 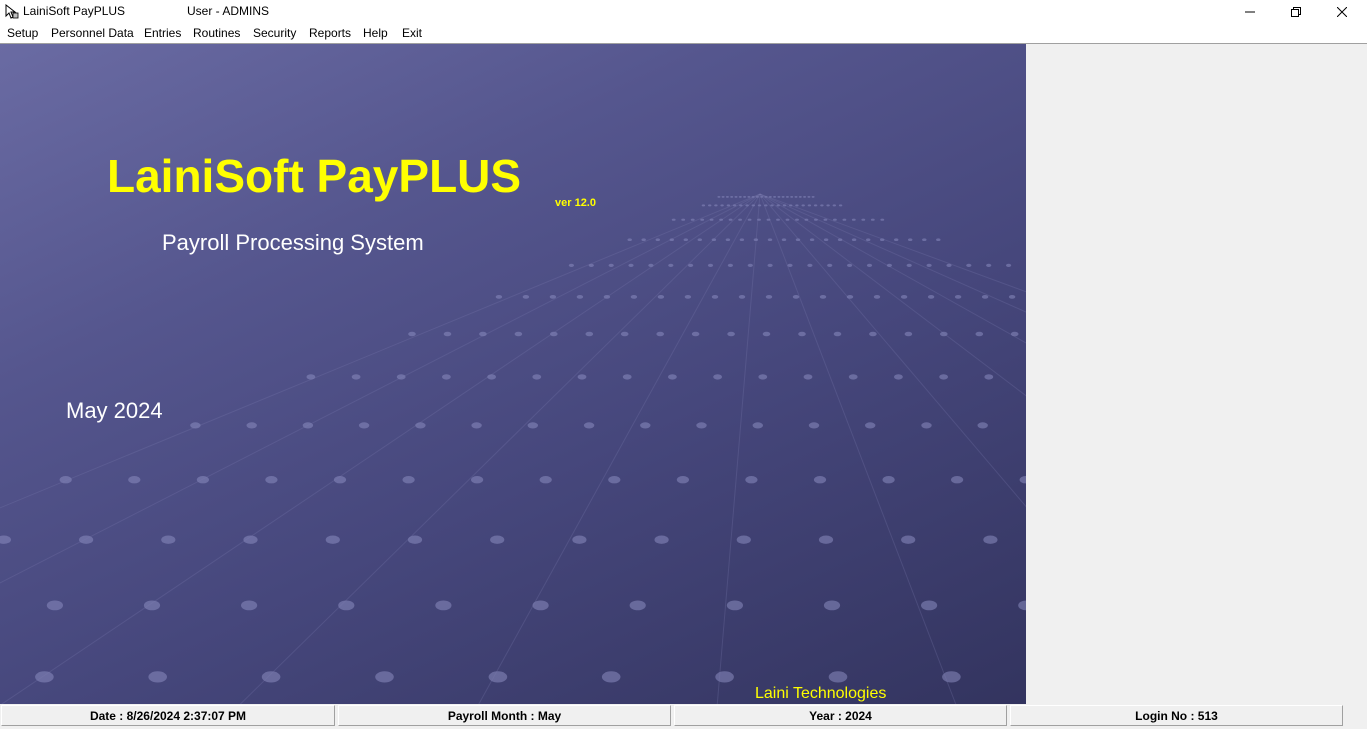 I want to click on menu-help: Help, so click(x=375, y=33).